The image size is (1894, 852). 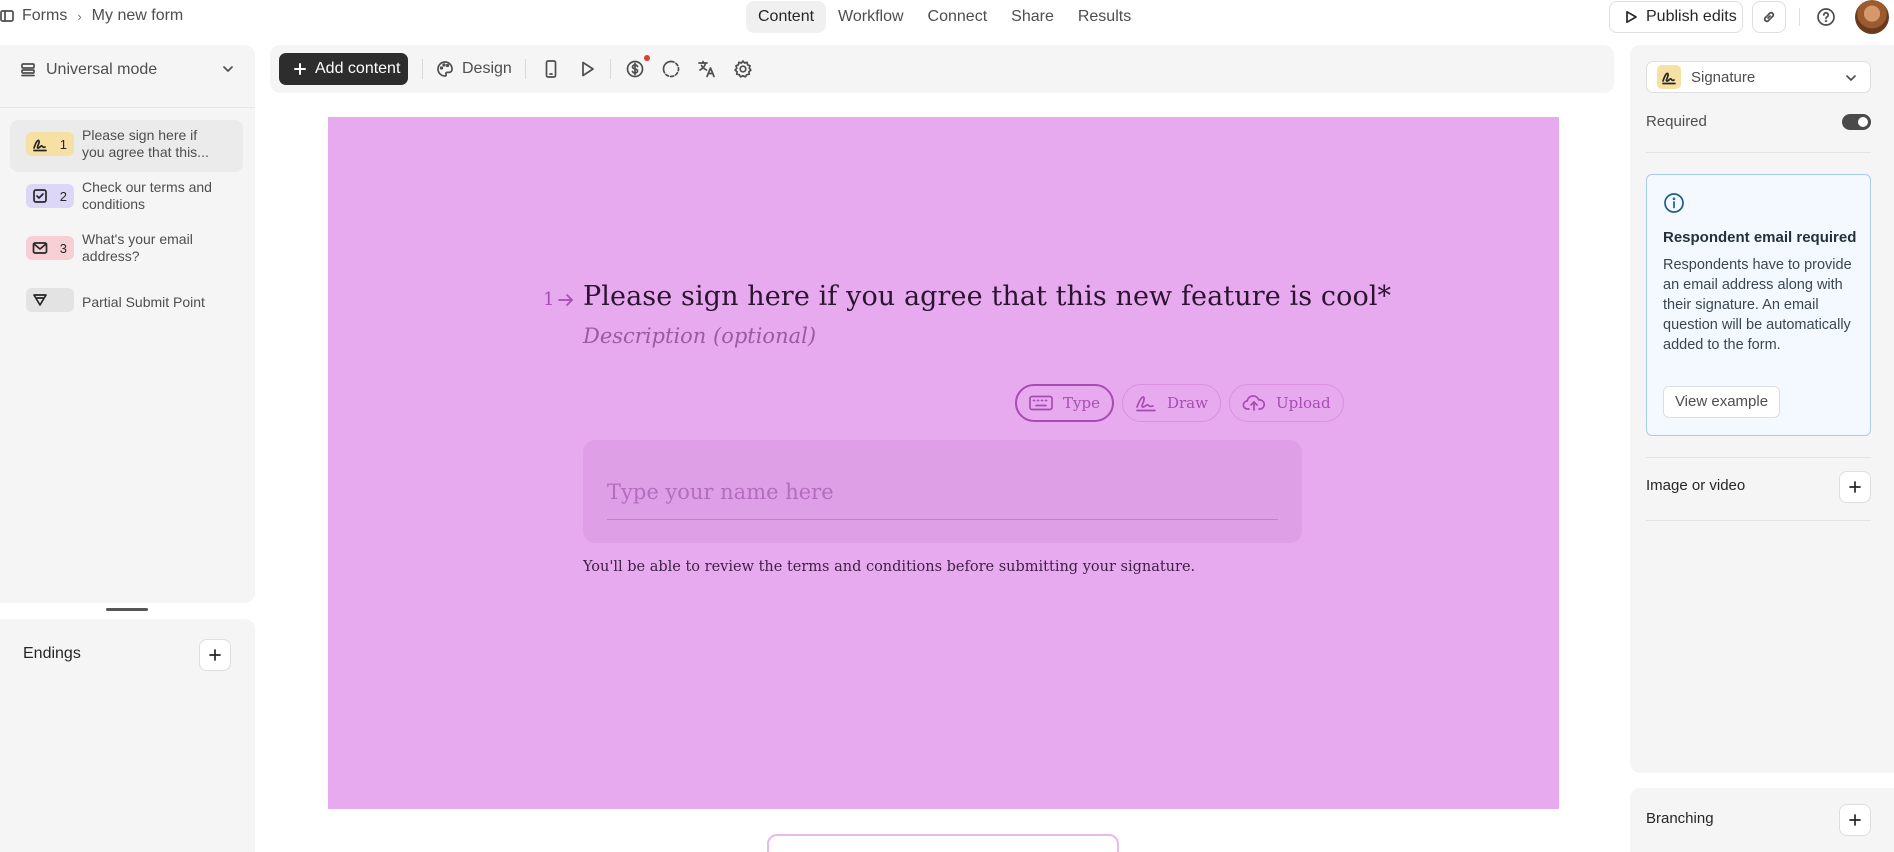 What do you see at coordinates (487, 68) in the screenshot?
I see `design-label: Design` at bounding box center [487, 68].